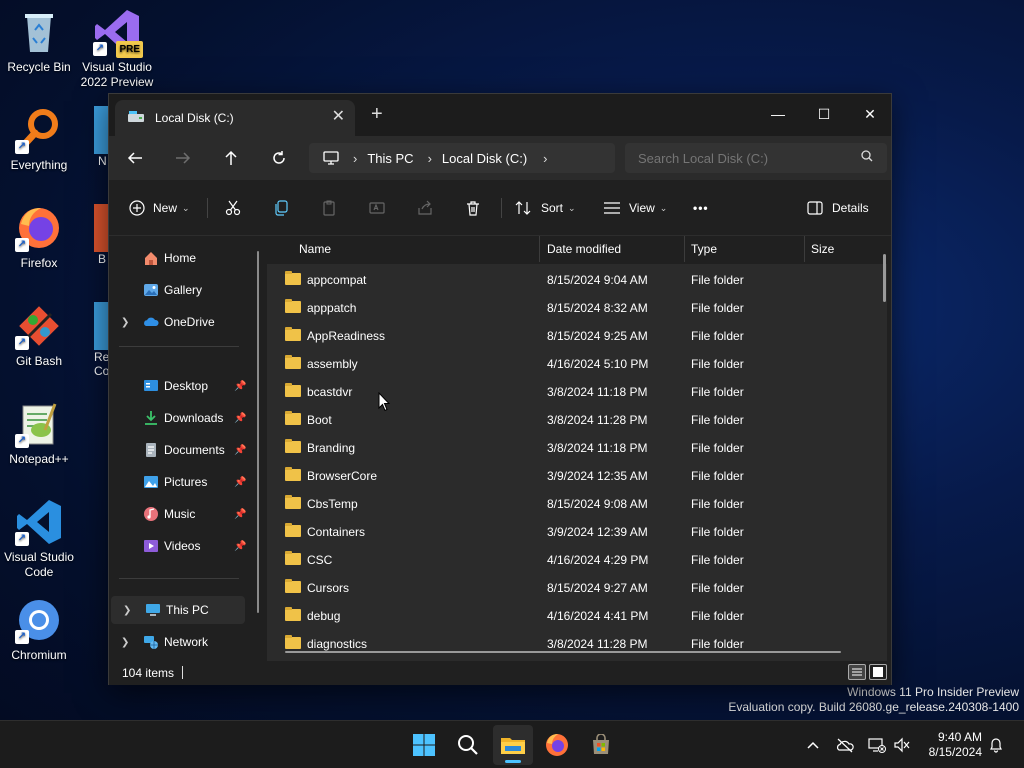 This screenshot has width=1024, height=768. What do you see at coordinates (233, 208) in the screenshot?
I see `cut-button` at bounding box center [233, 208].